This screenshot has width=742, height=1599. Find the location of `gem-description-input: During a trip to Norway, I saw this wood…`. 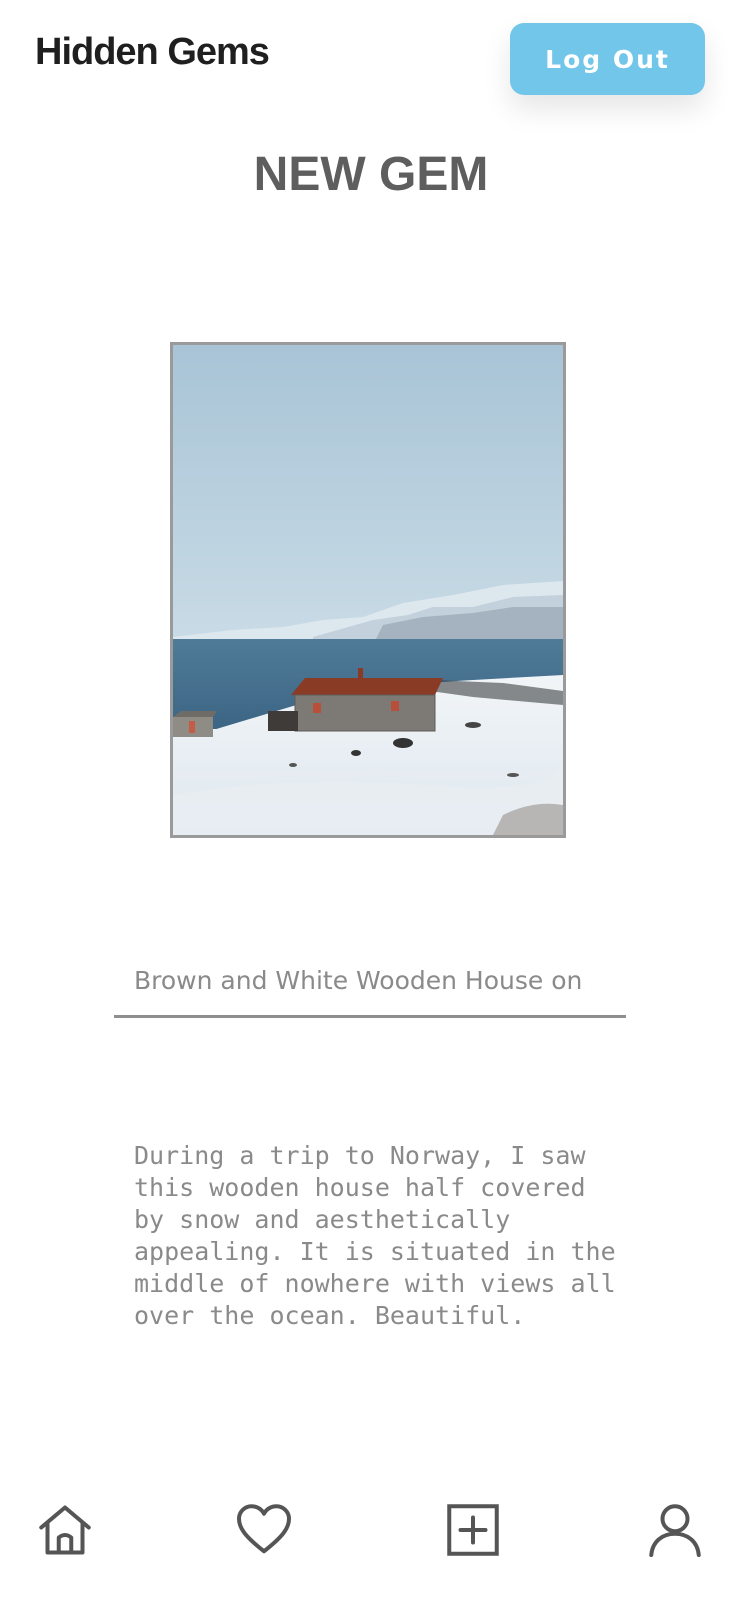

gem-description-input: During a trip to Norway, I saw this wood… is located at coordinates (377, 1260).